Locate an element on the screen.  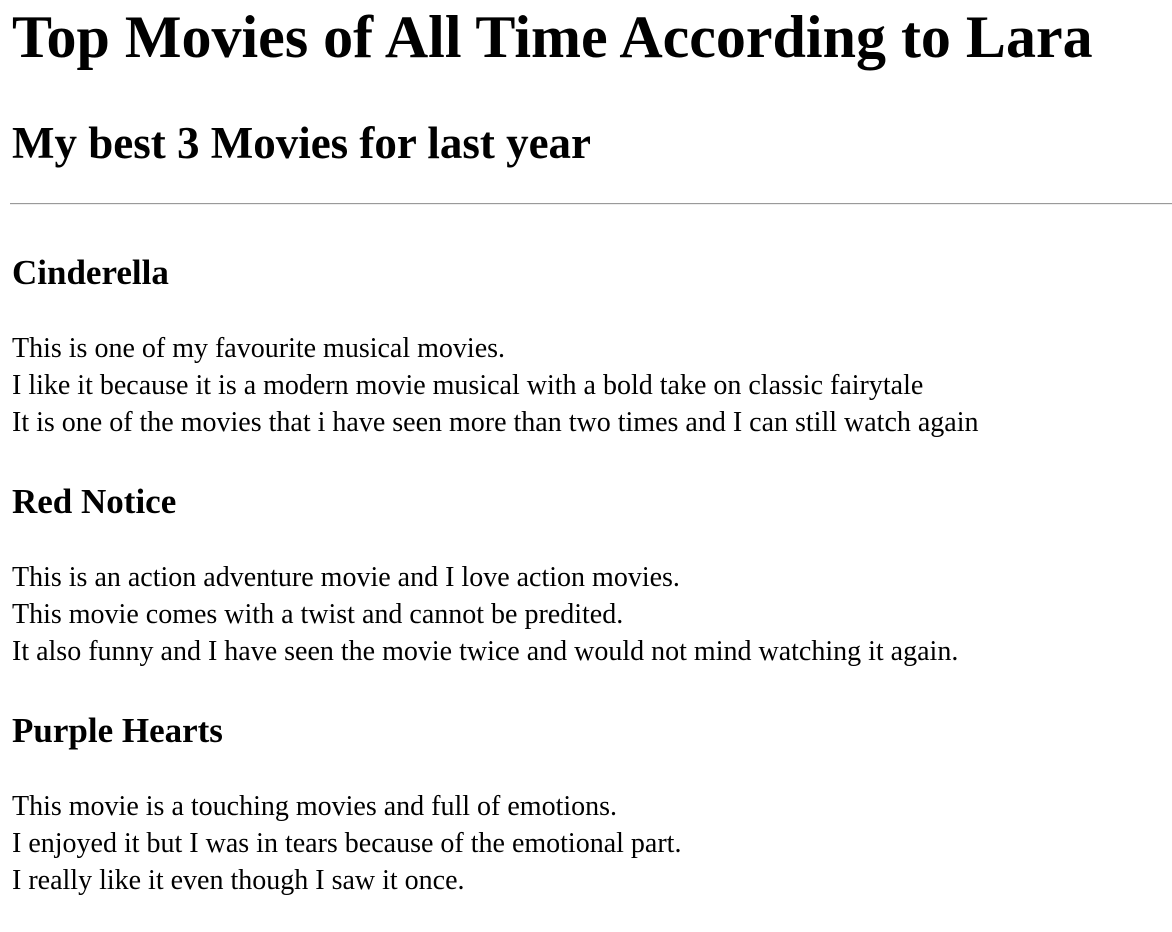
page-subtitle: My best 3 Movies for last year is located at coordinates (302, 143).